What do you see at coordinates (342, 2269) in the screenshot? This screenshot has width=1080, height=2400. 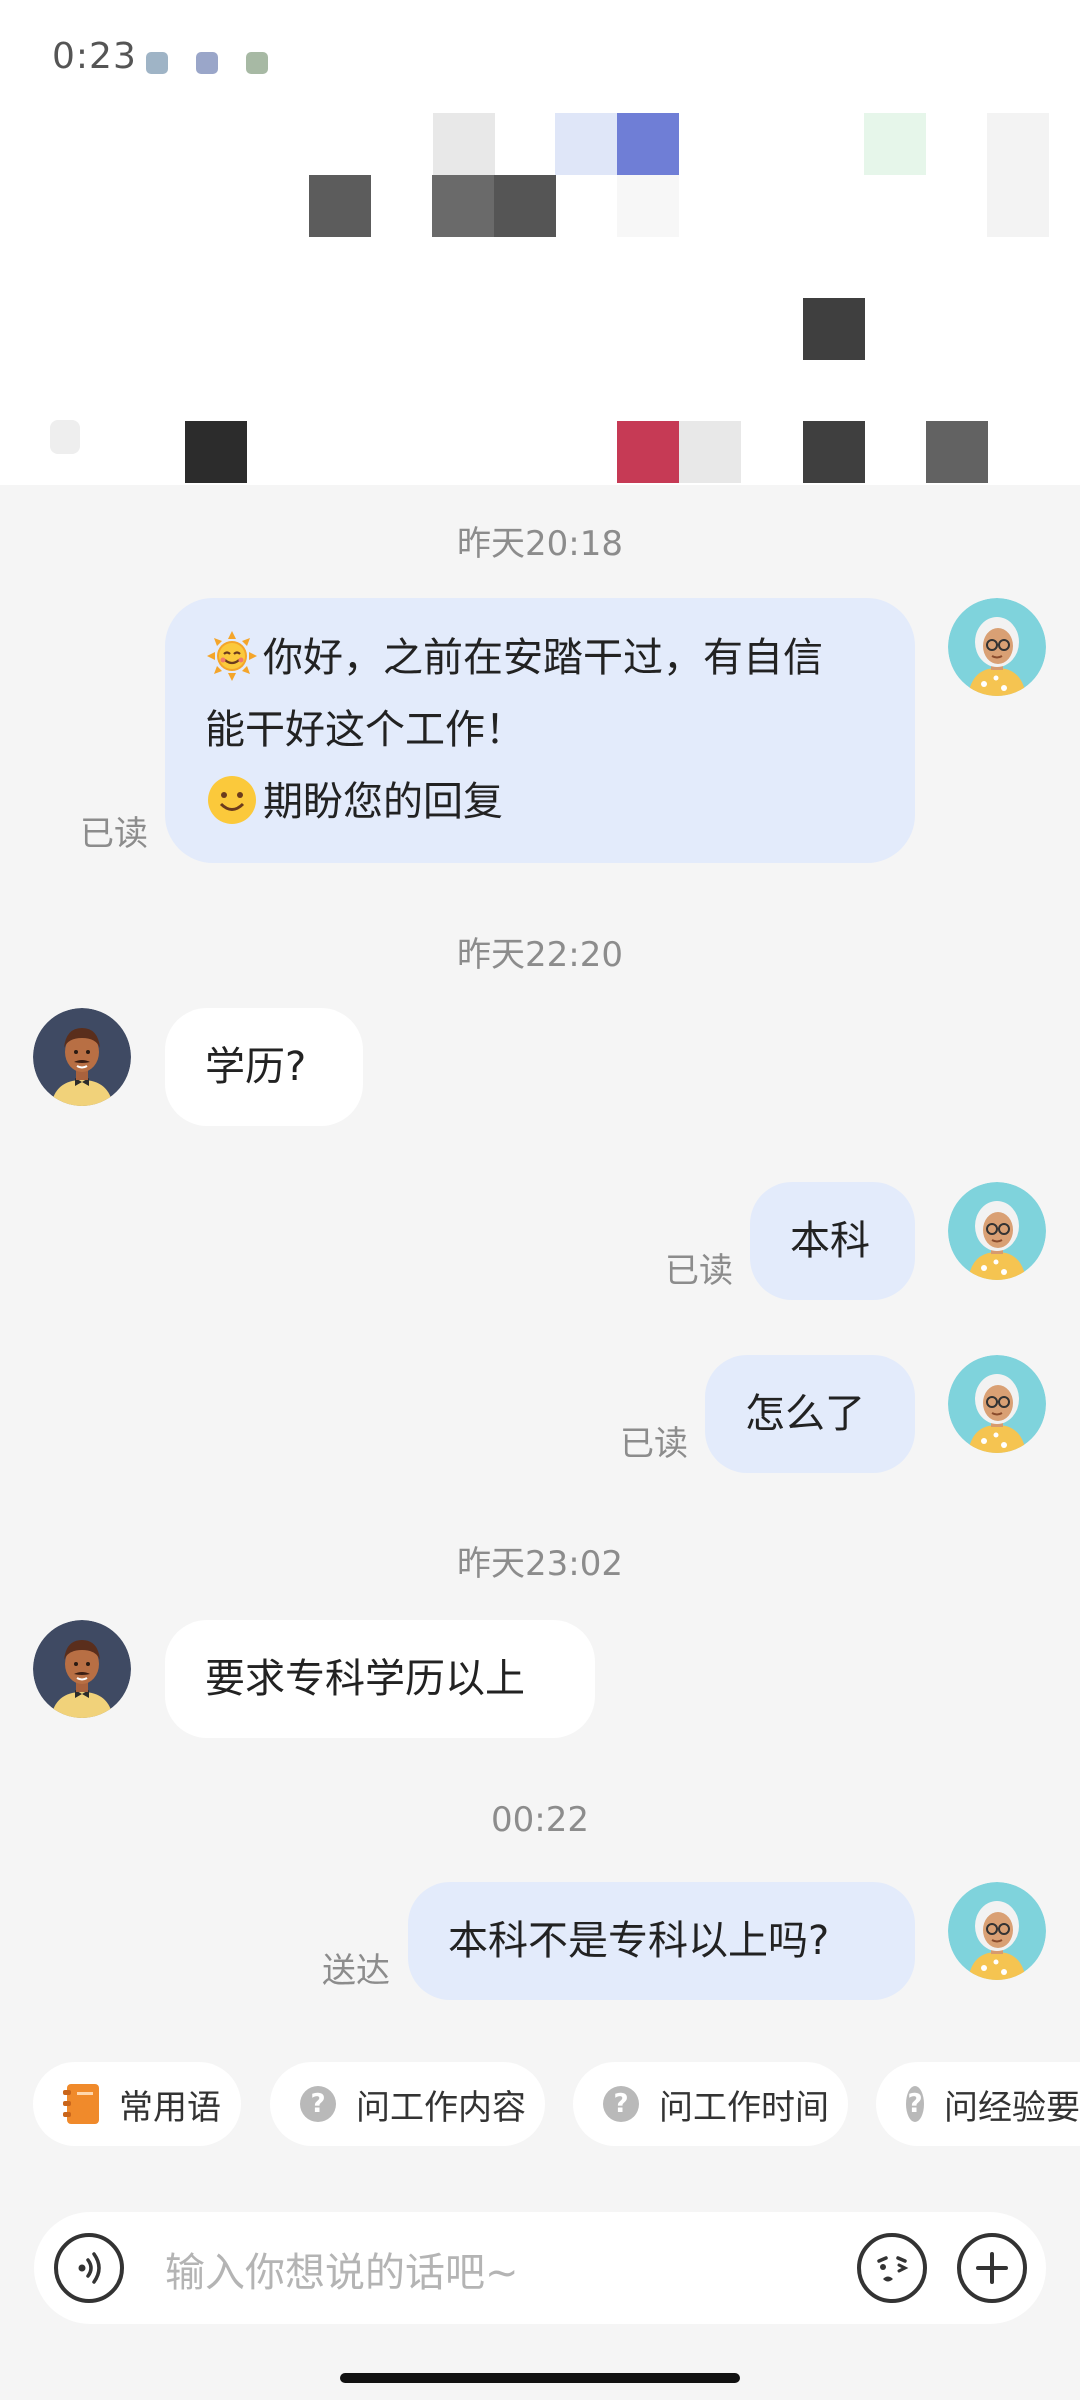 I see `message-input: 输入你想说的话吧~` at bounding box center [342, 2269].